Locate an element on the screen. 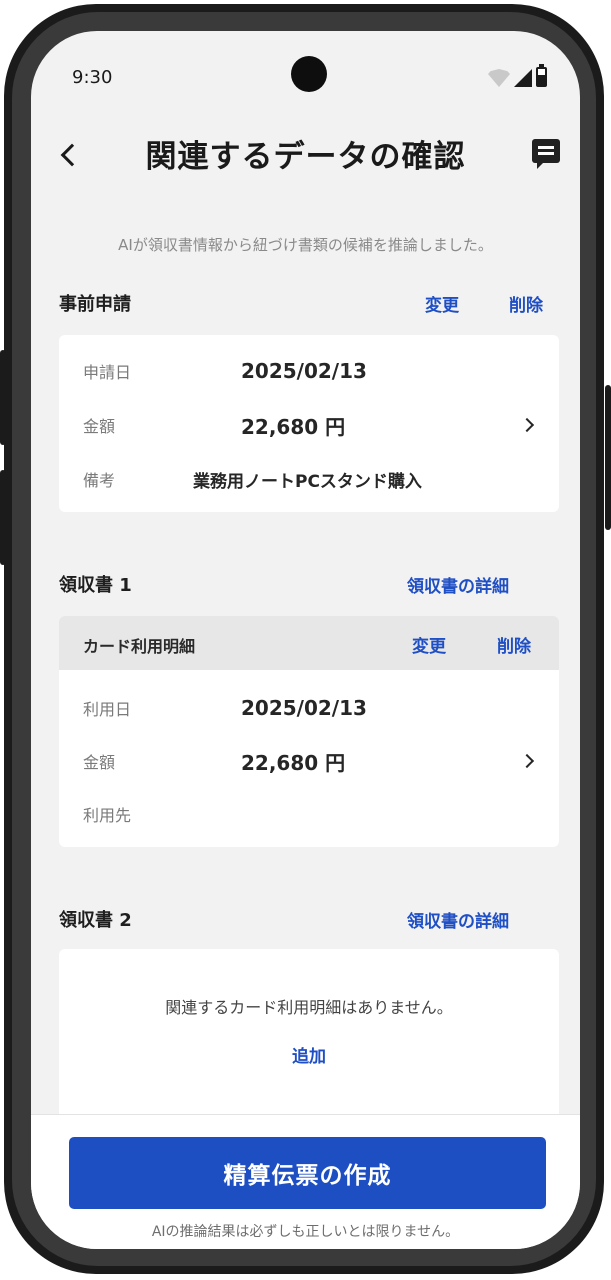 This screenshot has width=611, height=1280. use-date-value: 2025/02/13 is located at coordinates (304, 708).